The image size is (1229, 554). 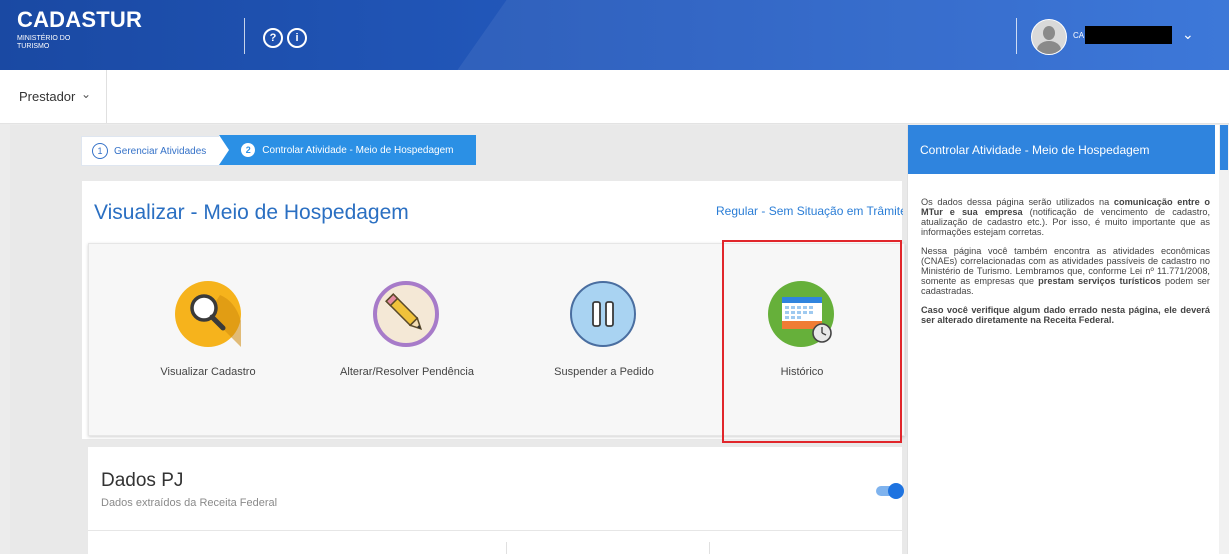 What do you see at coordinates (614, 97) in the screenshot?
I see `profile-bar: Prestador ⌄` at bounding box center [614, 97].